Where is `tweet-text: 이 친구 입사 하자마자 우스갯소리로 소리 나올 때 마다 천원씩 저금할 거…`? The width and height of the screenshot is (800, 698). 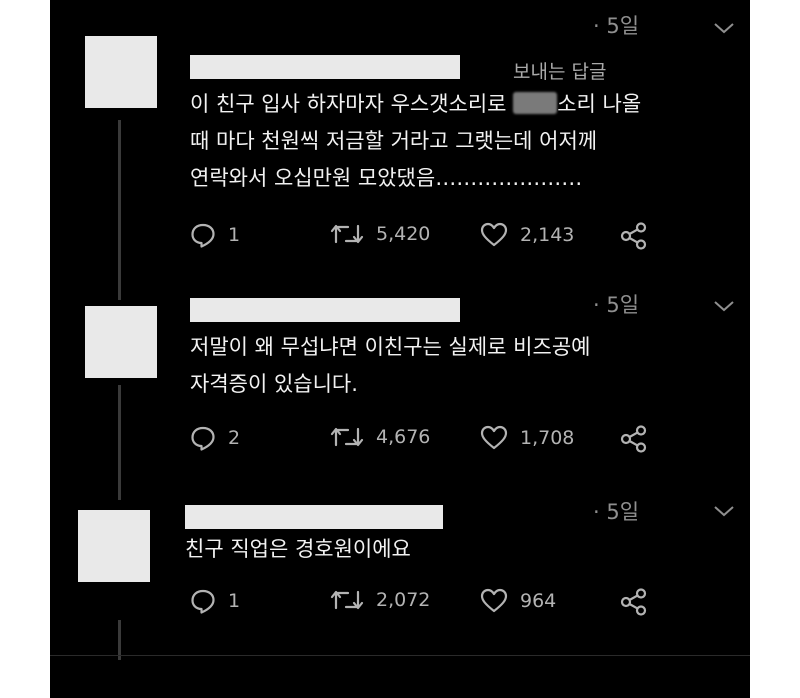
tweet-text: 이 친구 입사 하자마자 우스갯소리로 소리 나올 때 마다 천원씩 저금할 거… is located at coordinates (415, 141).